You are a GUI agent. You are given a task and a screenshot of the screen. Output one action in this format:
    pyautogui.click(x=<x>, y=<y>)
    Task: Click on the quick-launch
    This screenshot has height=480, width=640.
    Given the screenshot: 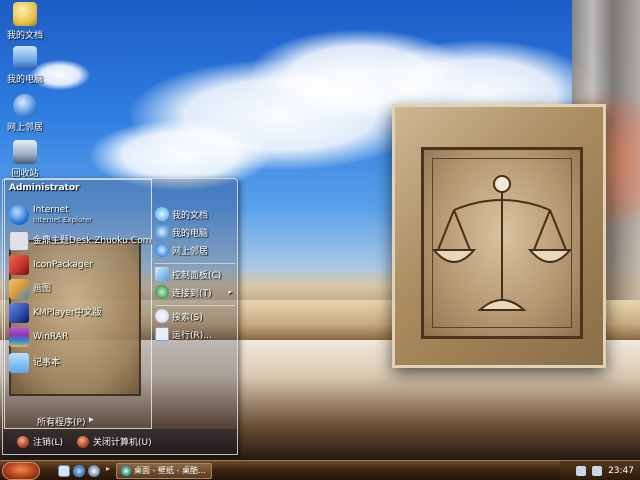 What is the action you would take?
    pyautogui.click(x=79, y=470)
    